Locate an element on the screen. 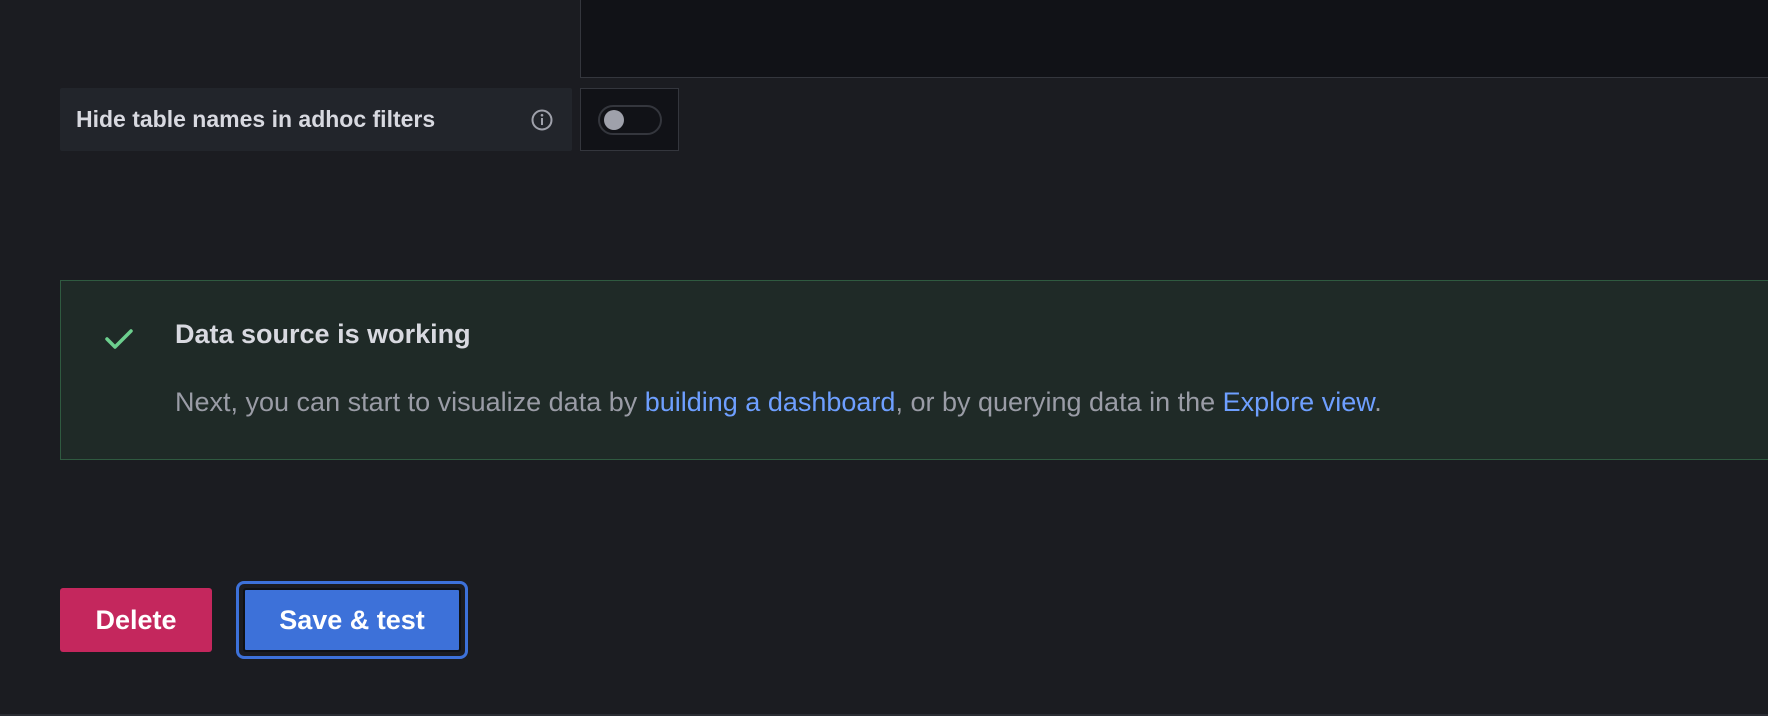 This screenshot has height=716, width=1768. hide-table-names-toggle-wrapper is located at coordinates (629, 119).